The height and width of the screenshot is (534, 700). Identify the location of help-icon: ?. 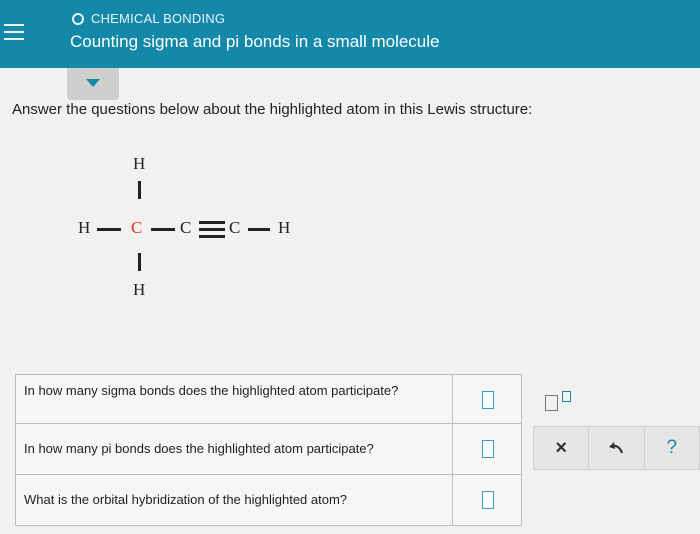
(672, 447).